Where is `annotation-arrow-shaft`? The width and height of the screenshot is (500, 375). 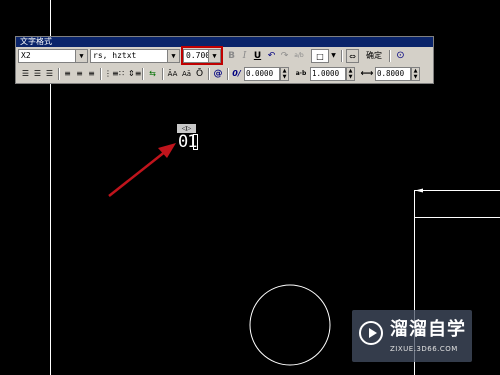 annotation-arrow-shaft is located at coordinates (137, 173).